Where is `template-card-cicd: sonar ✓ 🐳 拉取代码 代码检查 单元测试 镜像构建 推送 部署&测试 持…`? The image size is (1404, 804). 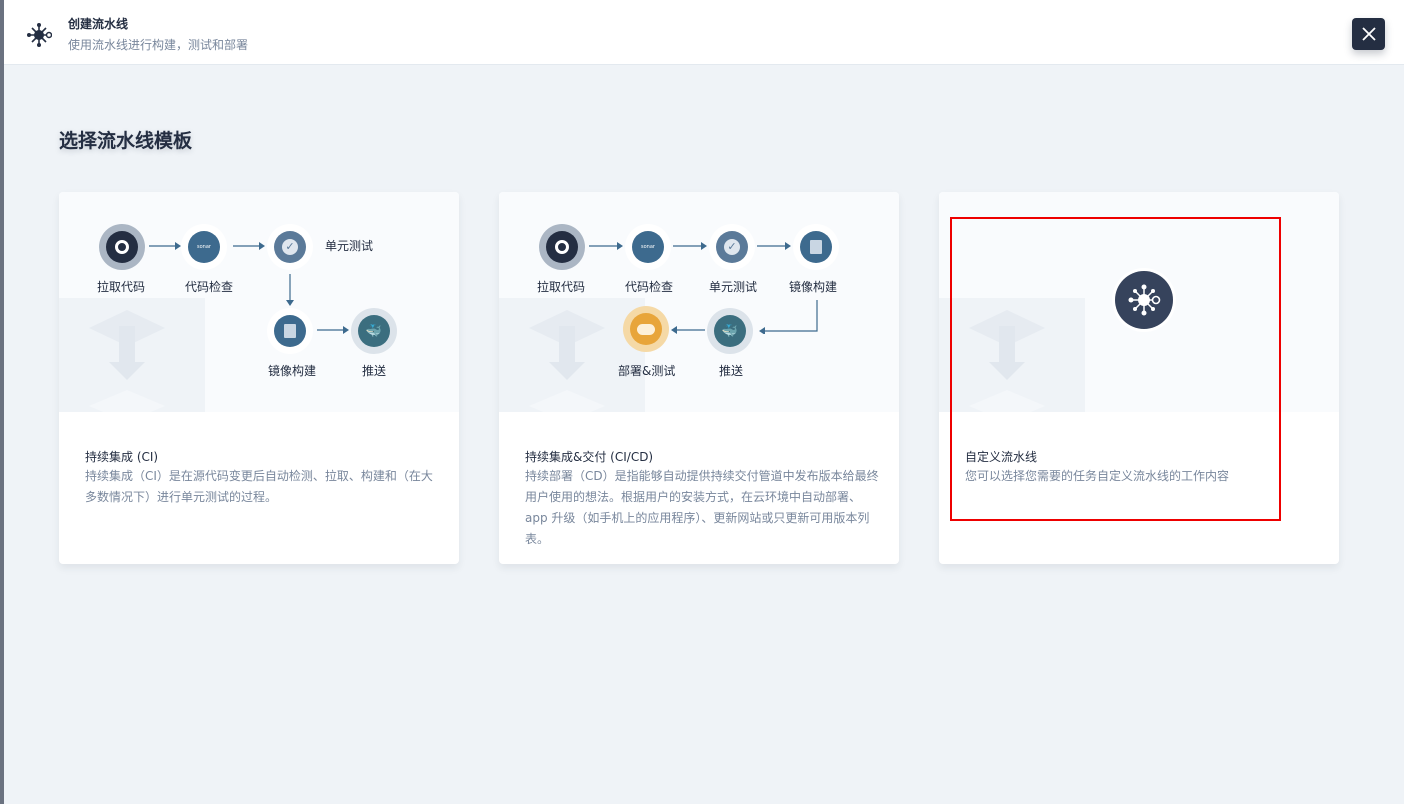
template-card-cicd: sonar ✓ 🐳 拉取代码 代码检查 单元测试 镜像构建 推送 部署&测试 持… is located at coordinates (699, 378).